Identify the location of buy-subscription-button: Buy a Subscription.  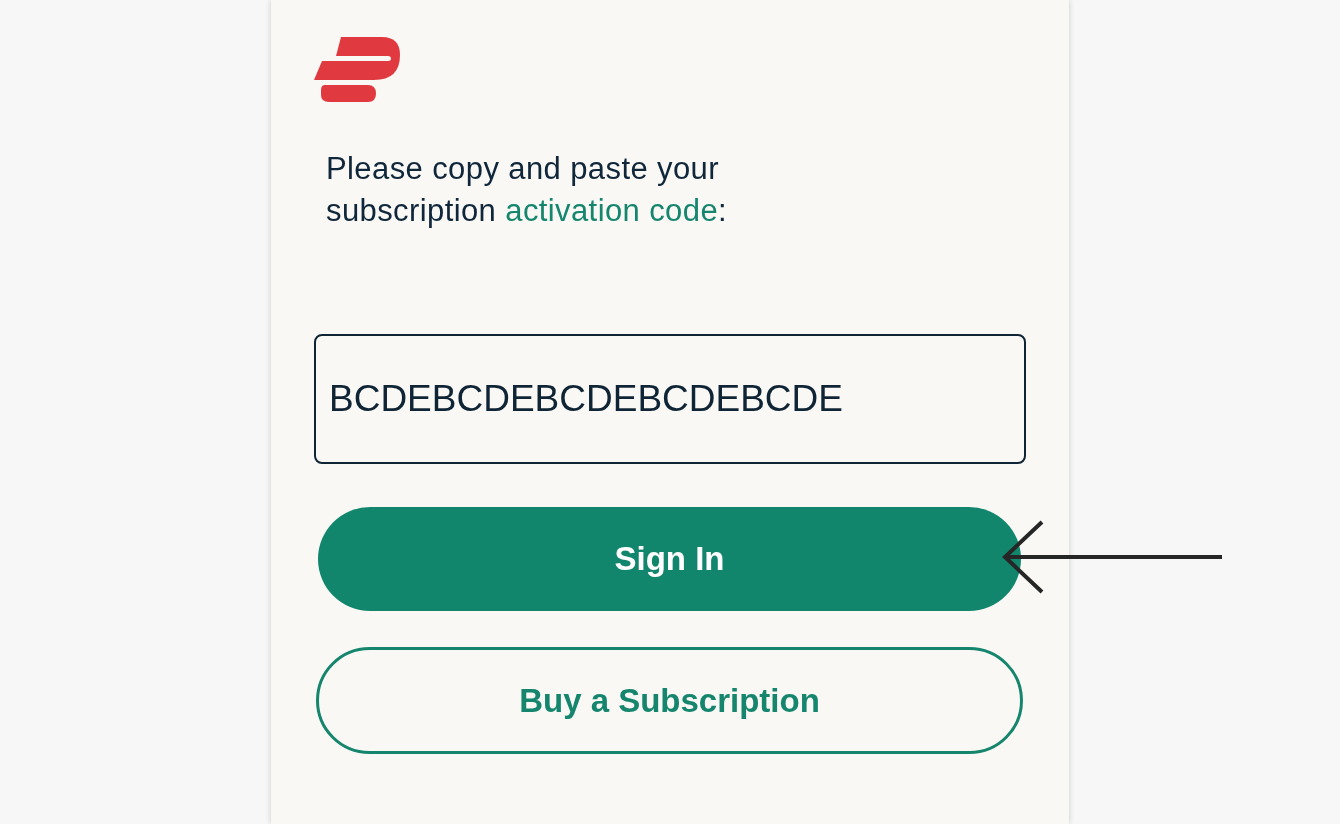
(669, 700).